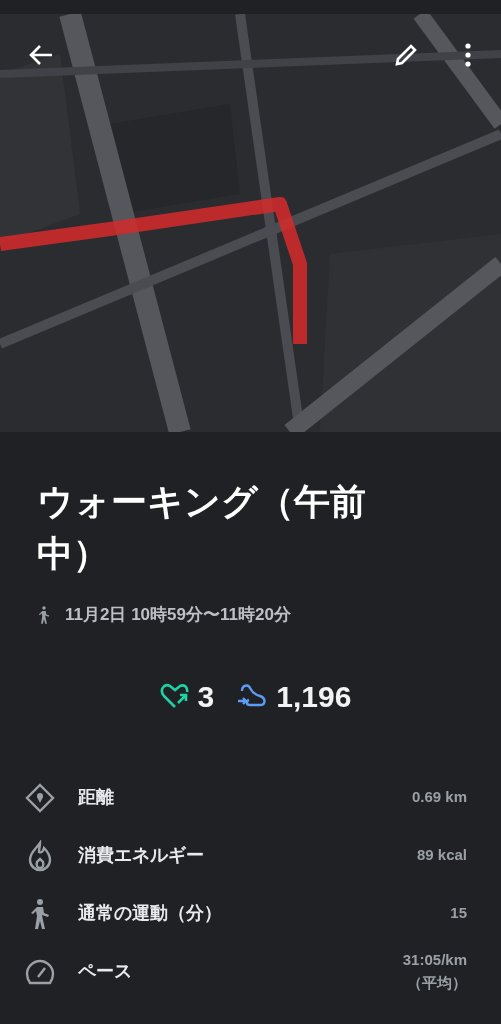 This screenshot has width=501, height=1024. I want to click on metric-value: 15, so click(458, 913).